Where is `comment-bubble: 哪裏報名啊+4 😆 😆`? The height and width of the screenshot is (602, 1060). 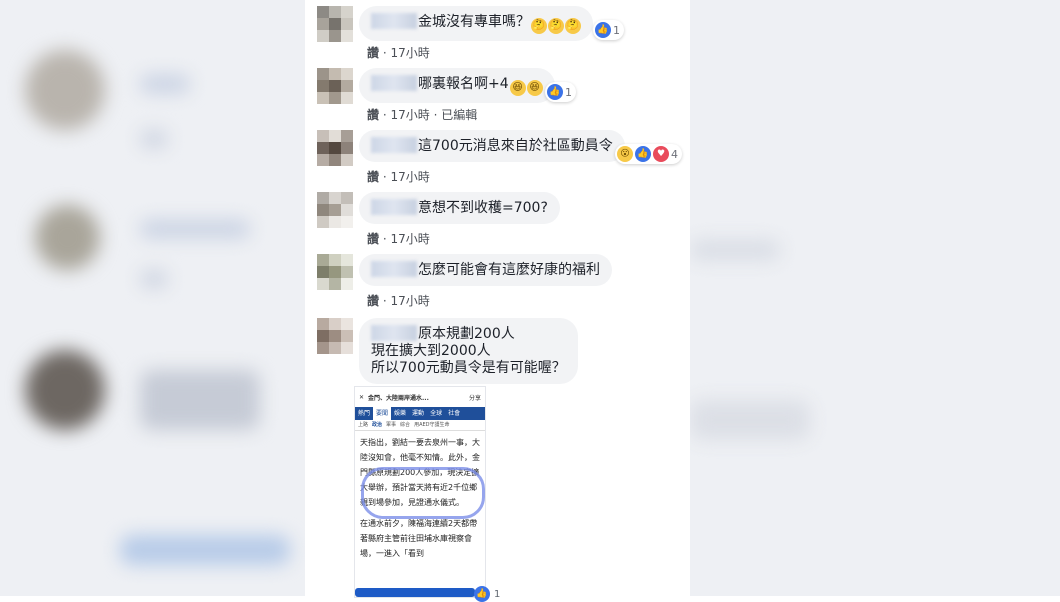 comment-bubble: 哪裏報名啊+4 😆 😆 is located at coordinates (457, 85).